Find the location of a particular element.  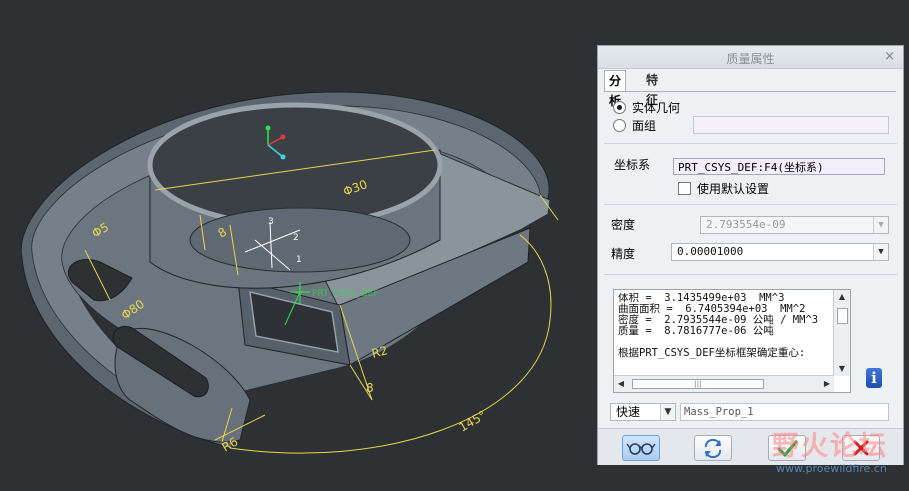

density-combo: 2.793554e-09 ▼ is located at coordinates (794, 225).